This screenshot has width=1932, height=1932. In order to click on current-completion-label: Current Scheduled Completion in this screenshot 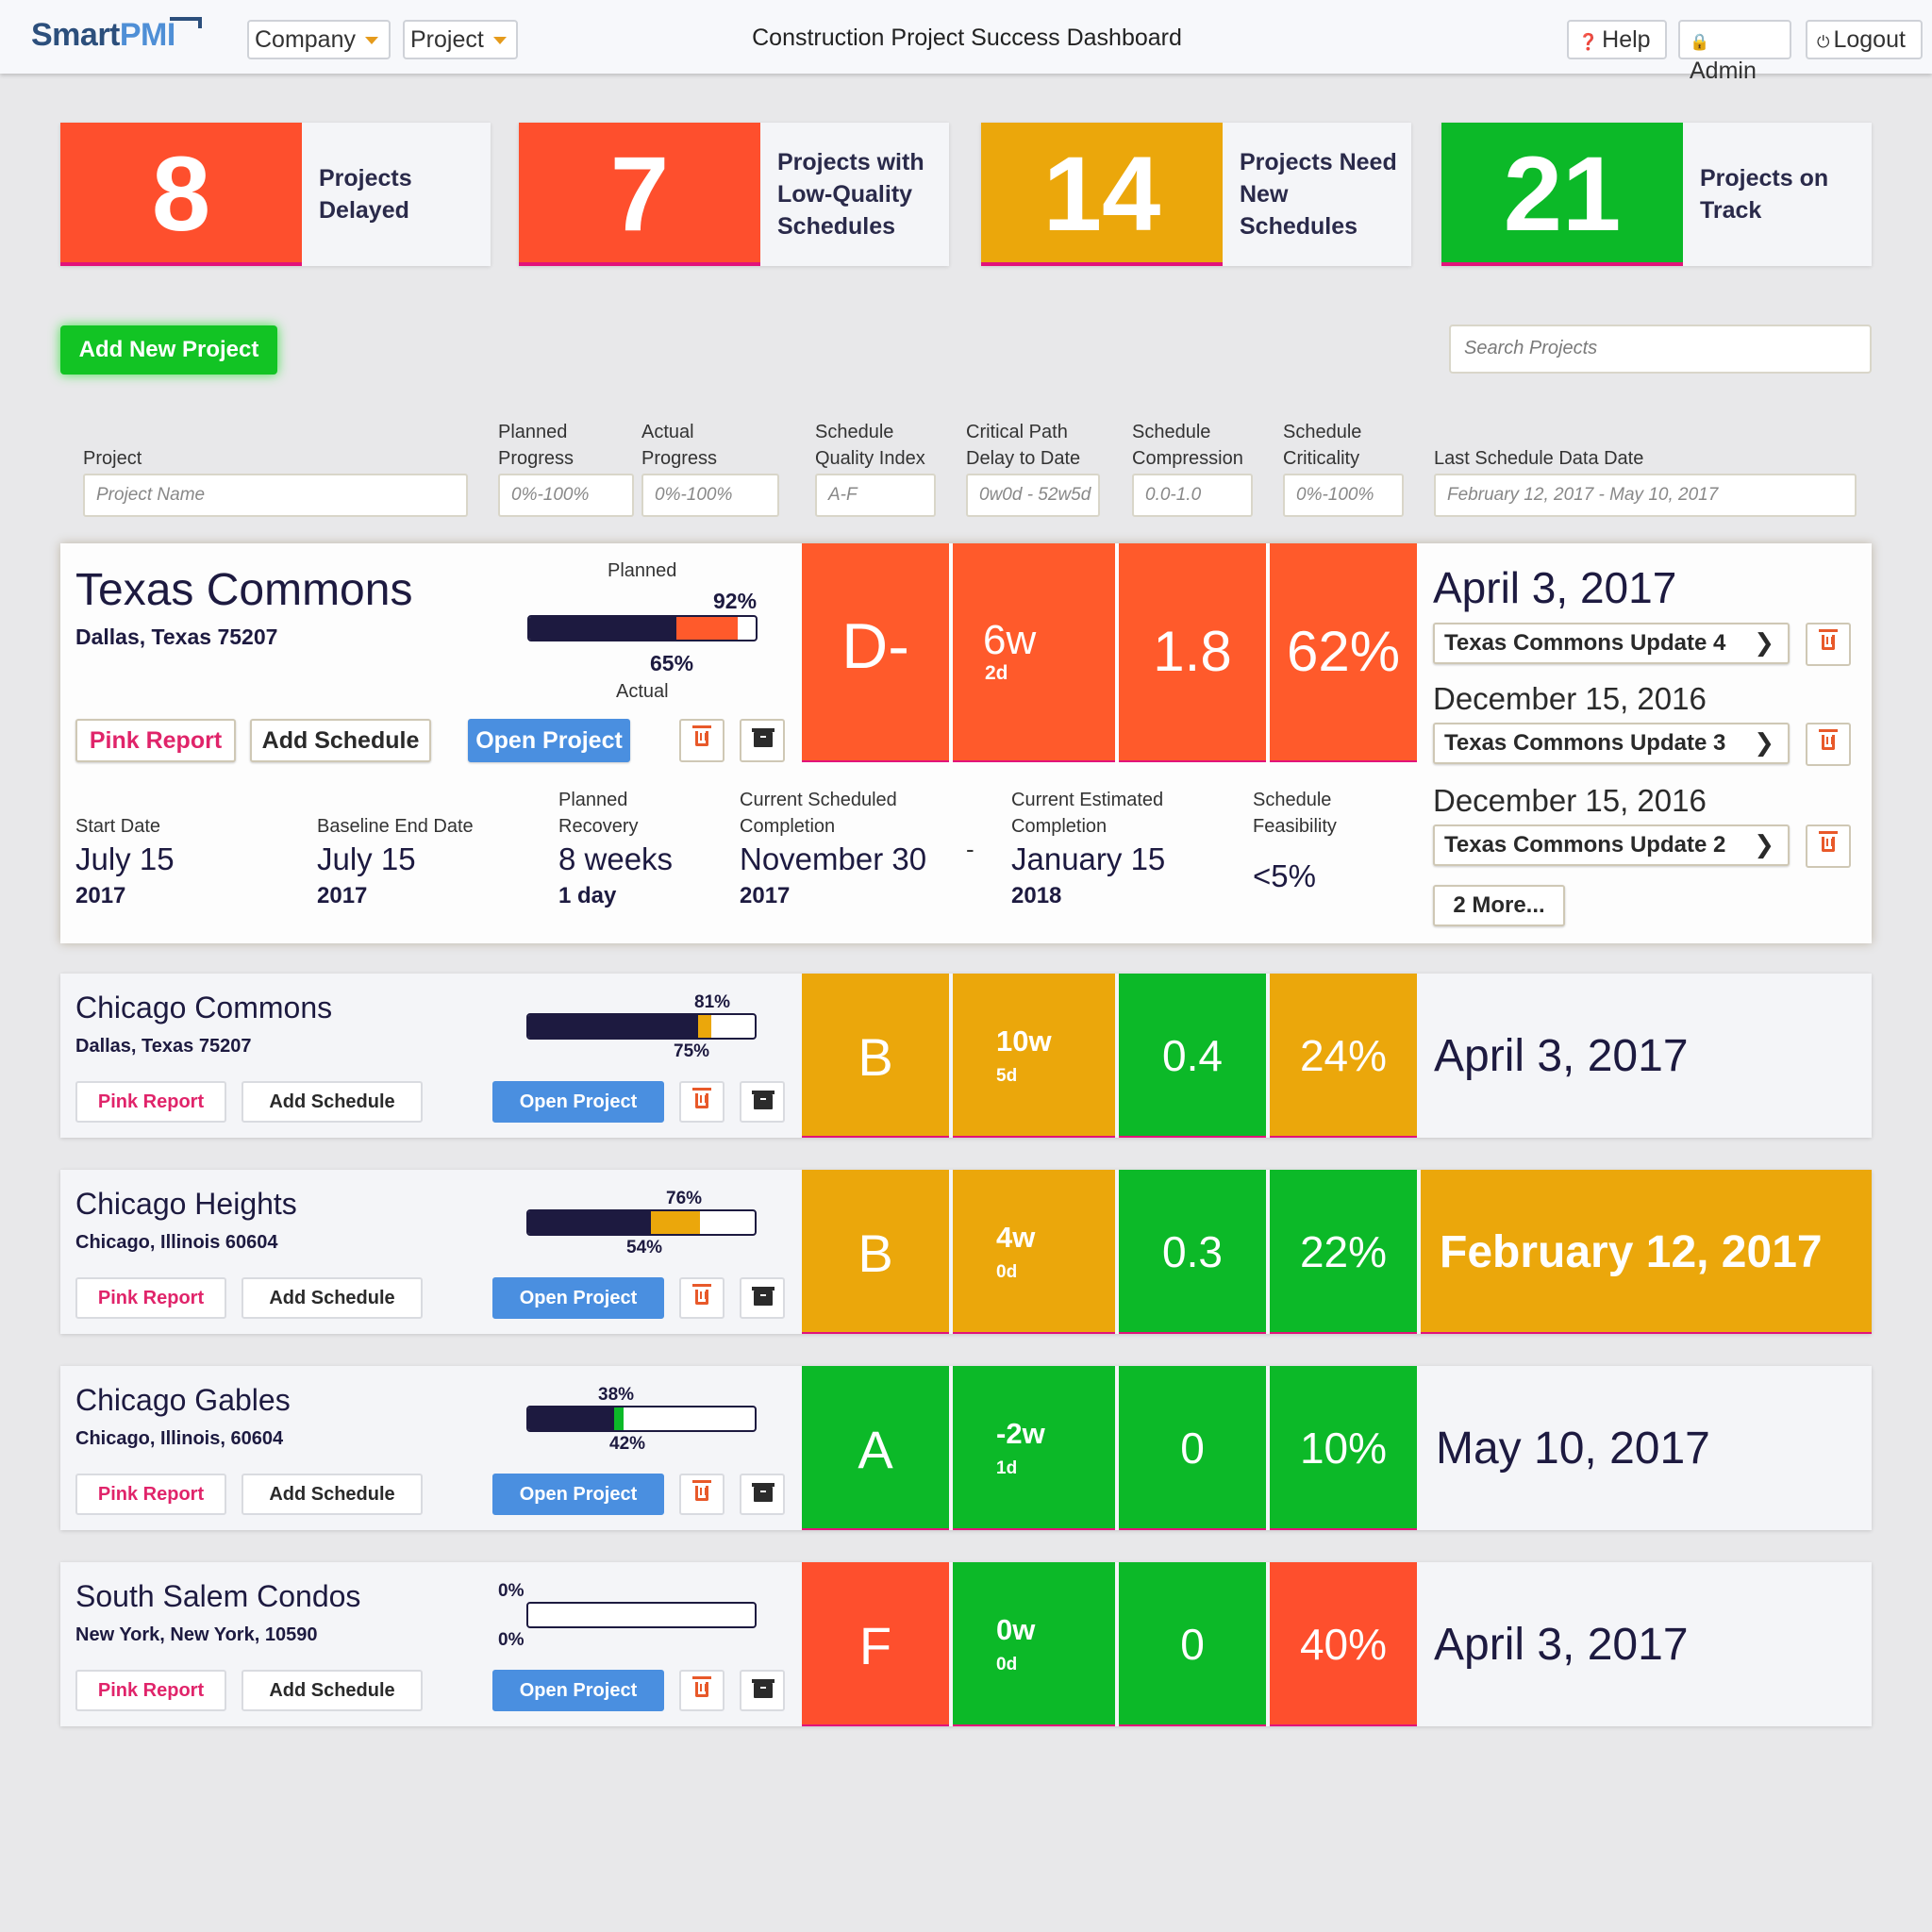, I will do `click(818, 813)`.